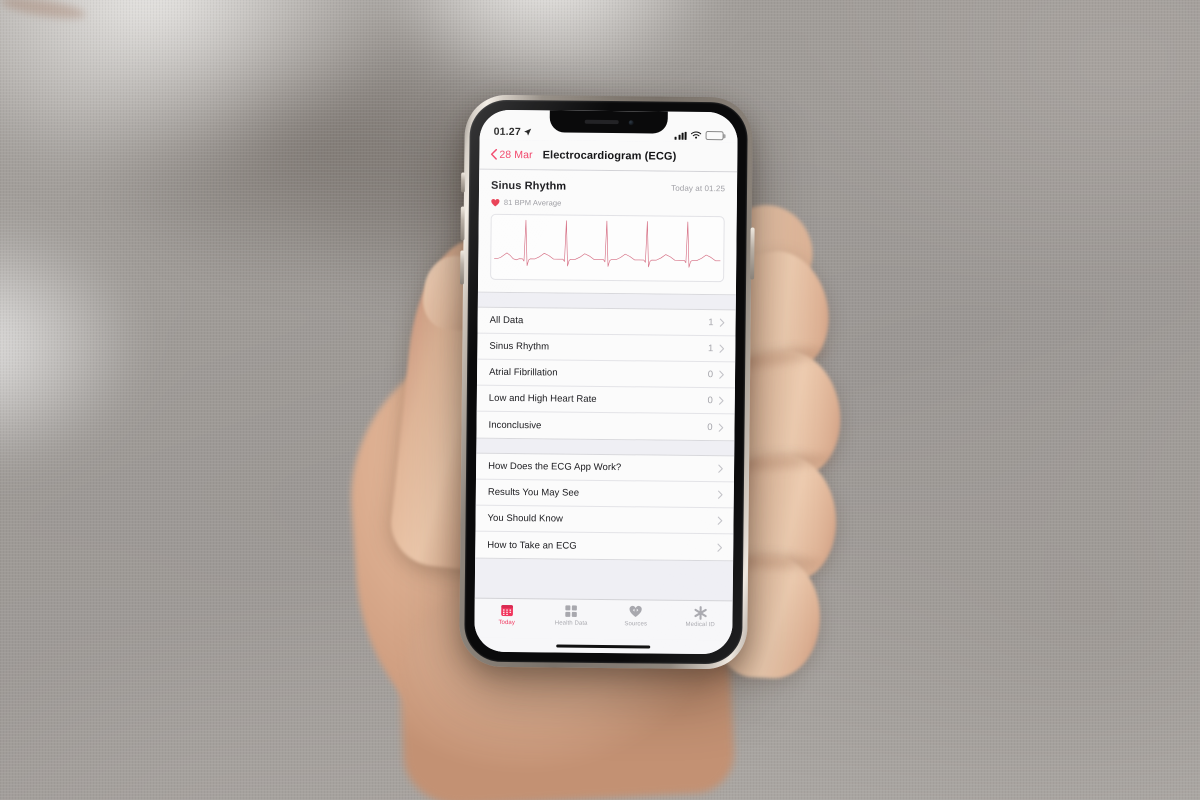  What do you see at coordinates (525, 518) in the screenshot?
I see `row-label: You Should Know` at bounding box center [525, 518].